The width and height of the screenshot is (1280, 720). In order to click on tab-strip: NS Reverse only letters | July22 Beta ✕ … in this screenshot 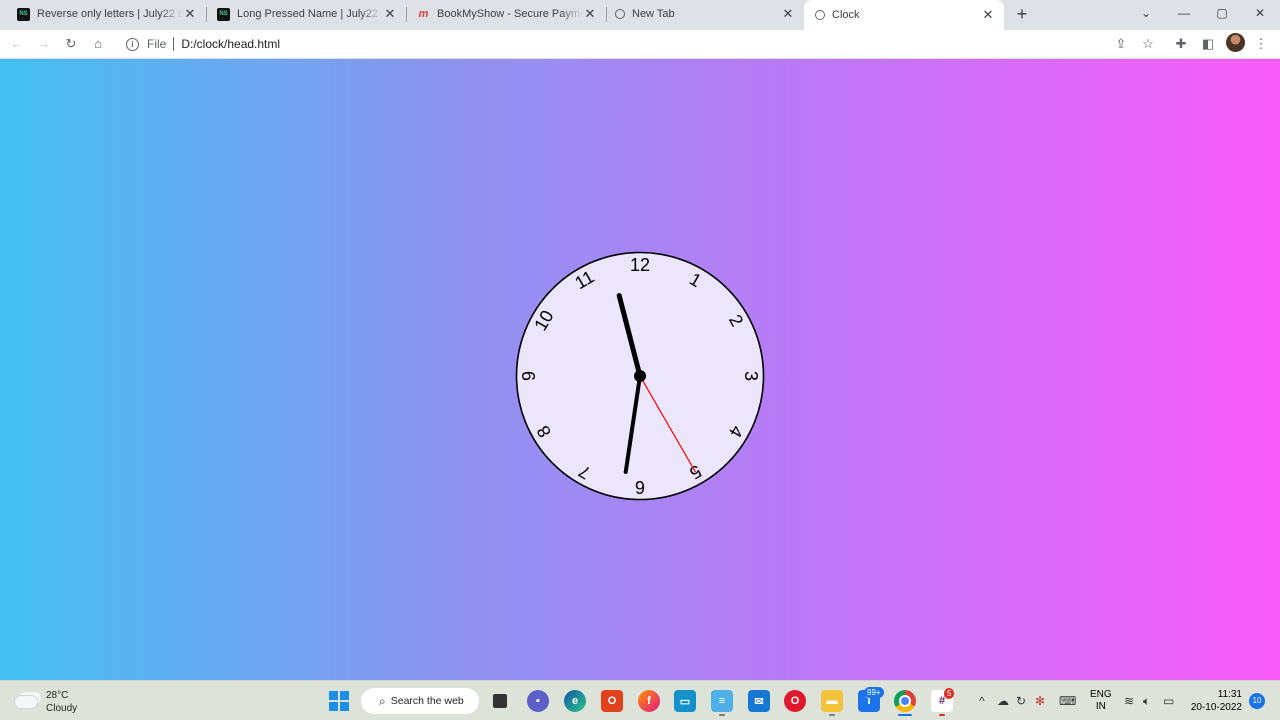, I will do `click(640, 15)`.